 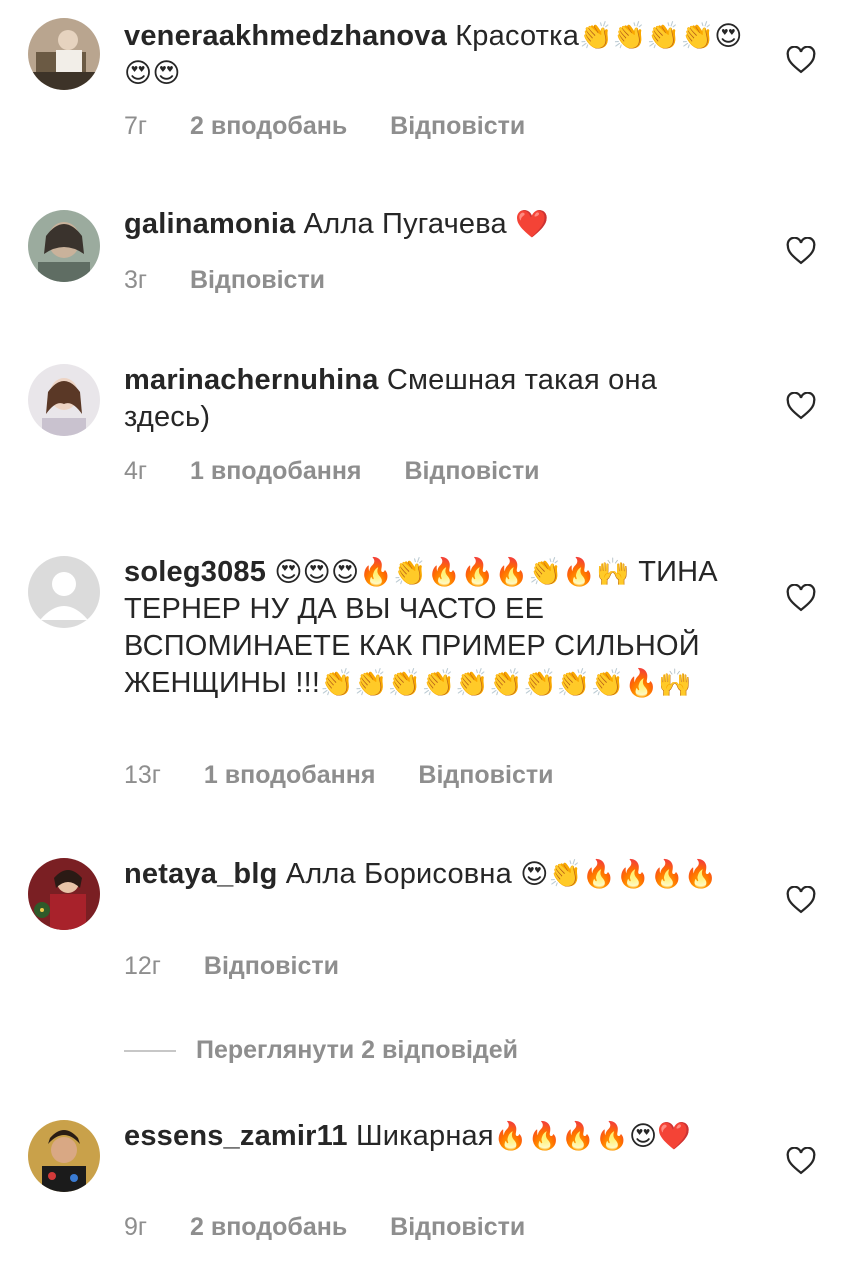 I want to click on comment-emoji: 😍😍😍🔥👏🔥🔥🔥👏🔥🙌, so click(x=452, y=572).